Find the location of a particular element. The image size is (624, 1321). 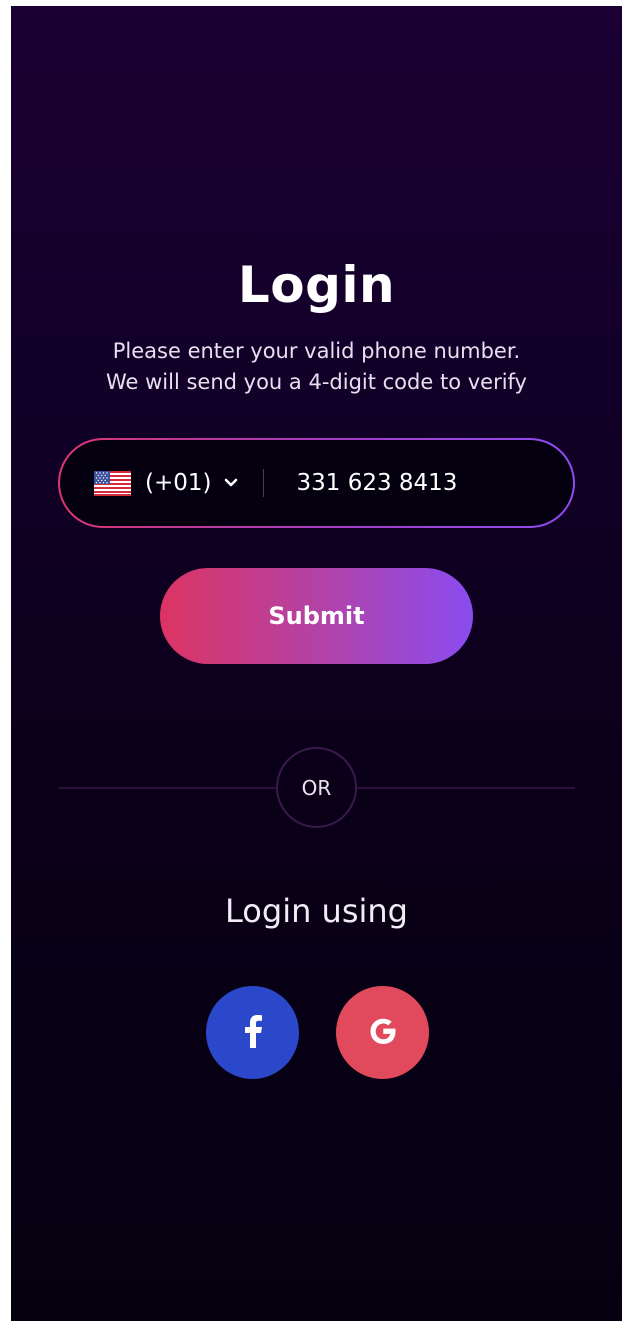

facebook-login-button is located at coordinates (252, 1032).